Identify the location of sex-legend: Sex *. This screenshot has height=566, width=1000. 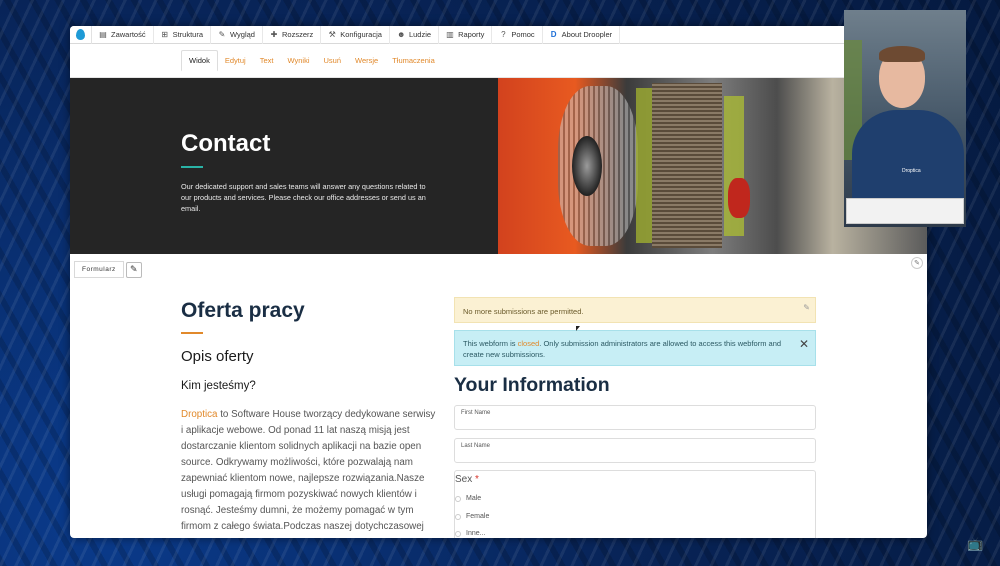
(467, 479).